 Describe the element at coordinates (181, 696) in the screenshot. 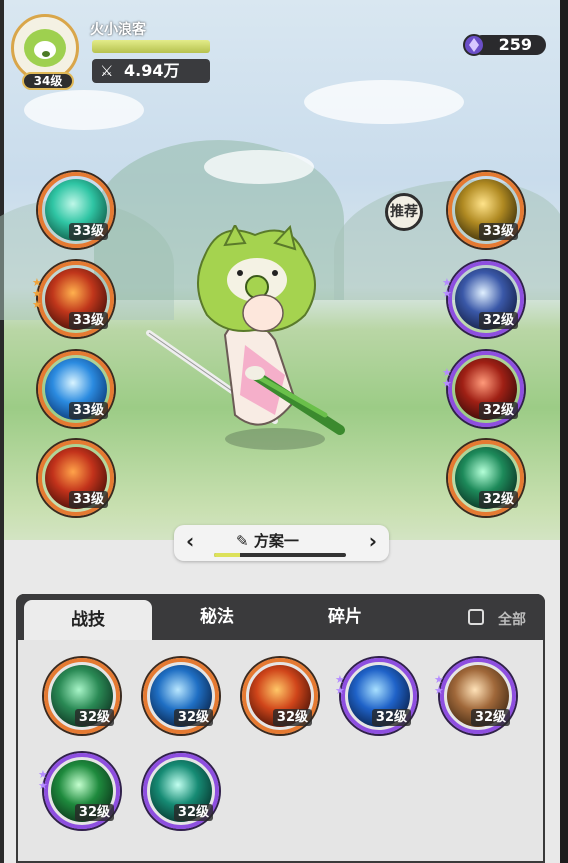

I see `skill-slot-frost-shards: 32级` at that location.